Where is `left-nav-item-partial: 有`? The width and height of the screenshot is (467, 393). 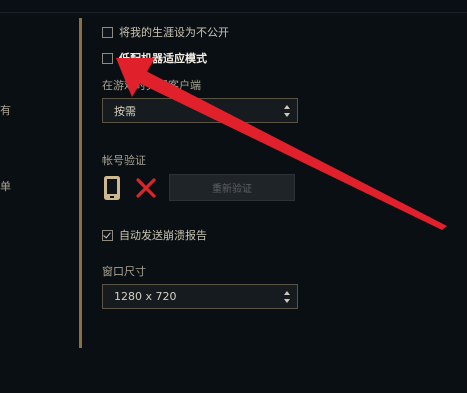 left-nav-item-partial: 有 is located at coordinates (5, 110).